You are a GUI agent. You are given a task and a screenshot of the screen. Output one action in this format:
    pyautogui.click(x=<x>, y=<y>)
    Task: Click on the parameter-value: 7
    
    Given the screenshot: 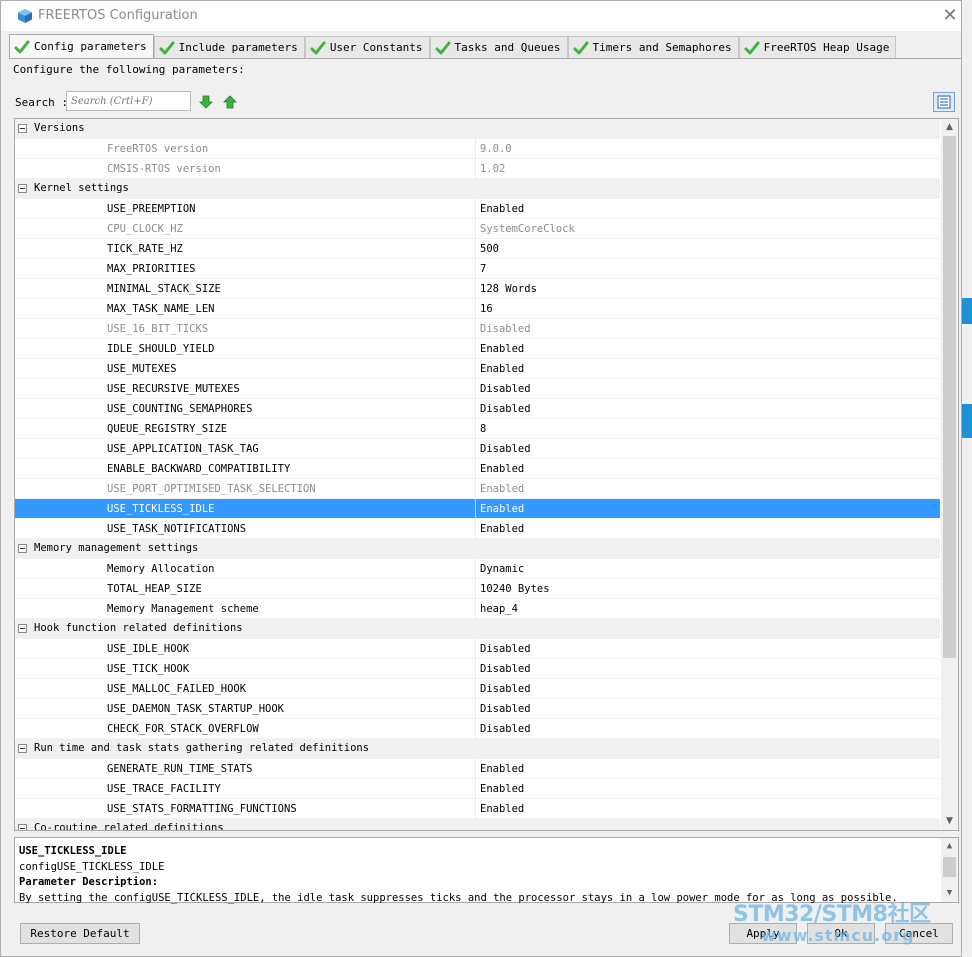 What is the action you would take?
    pyautogui.click(x=483, y=269)
    